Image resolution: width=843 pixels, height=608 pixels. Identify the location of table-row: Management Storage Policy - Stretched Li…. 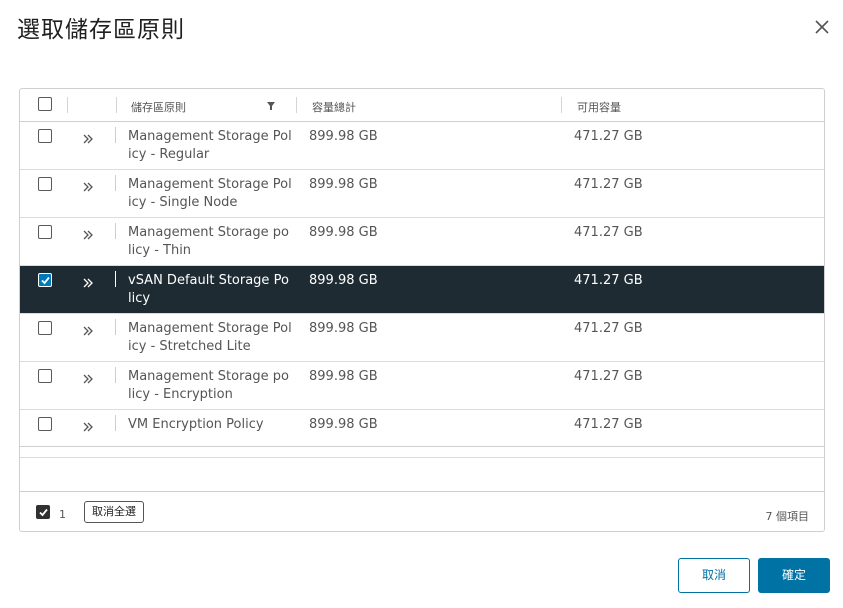
(422, 338).